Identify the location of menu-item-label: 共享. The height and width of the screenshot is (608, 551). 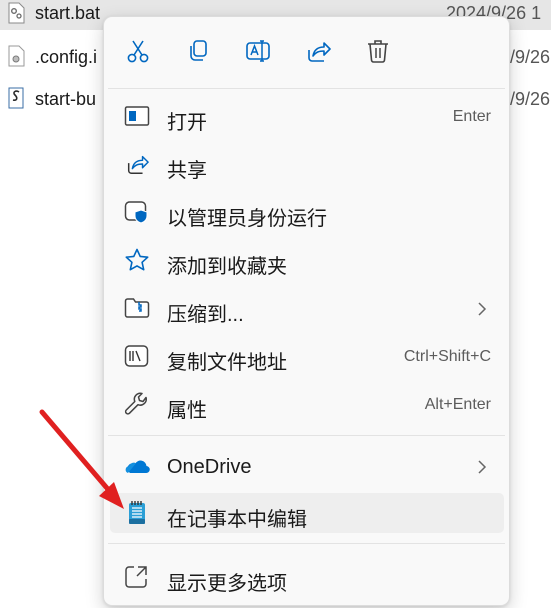
(187, 171).